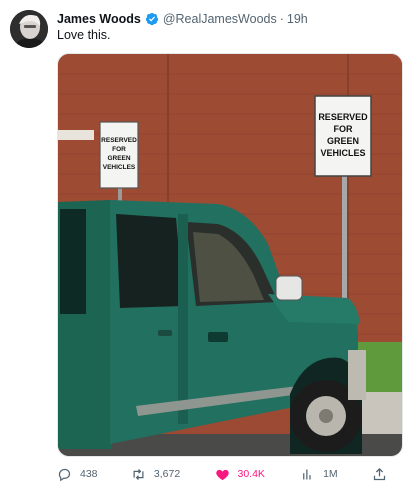 This screenshot has height=500, width=418. Describe the element at coordinates (379, 473) in the screenshot. I see `share-icon` at that location.